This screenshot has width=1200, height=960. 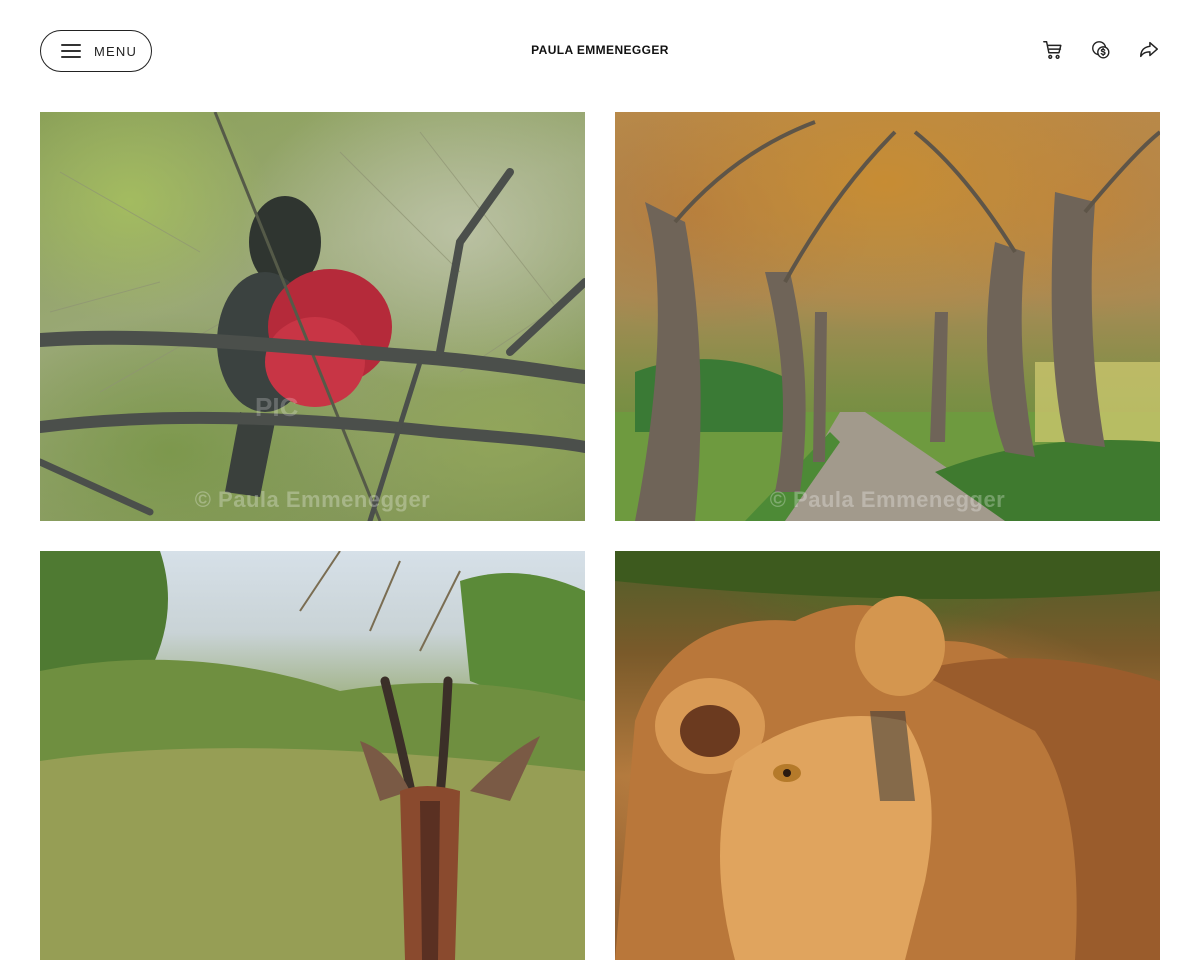 What do you see at coordinates (1053, 50) in the screenshot?
I see `cart-icon` at bounding box center [1053, 50].